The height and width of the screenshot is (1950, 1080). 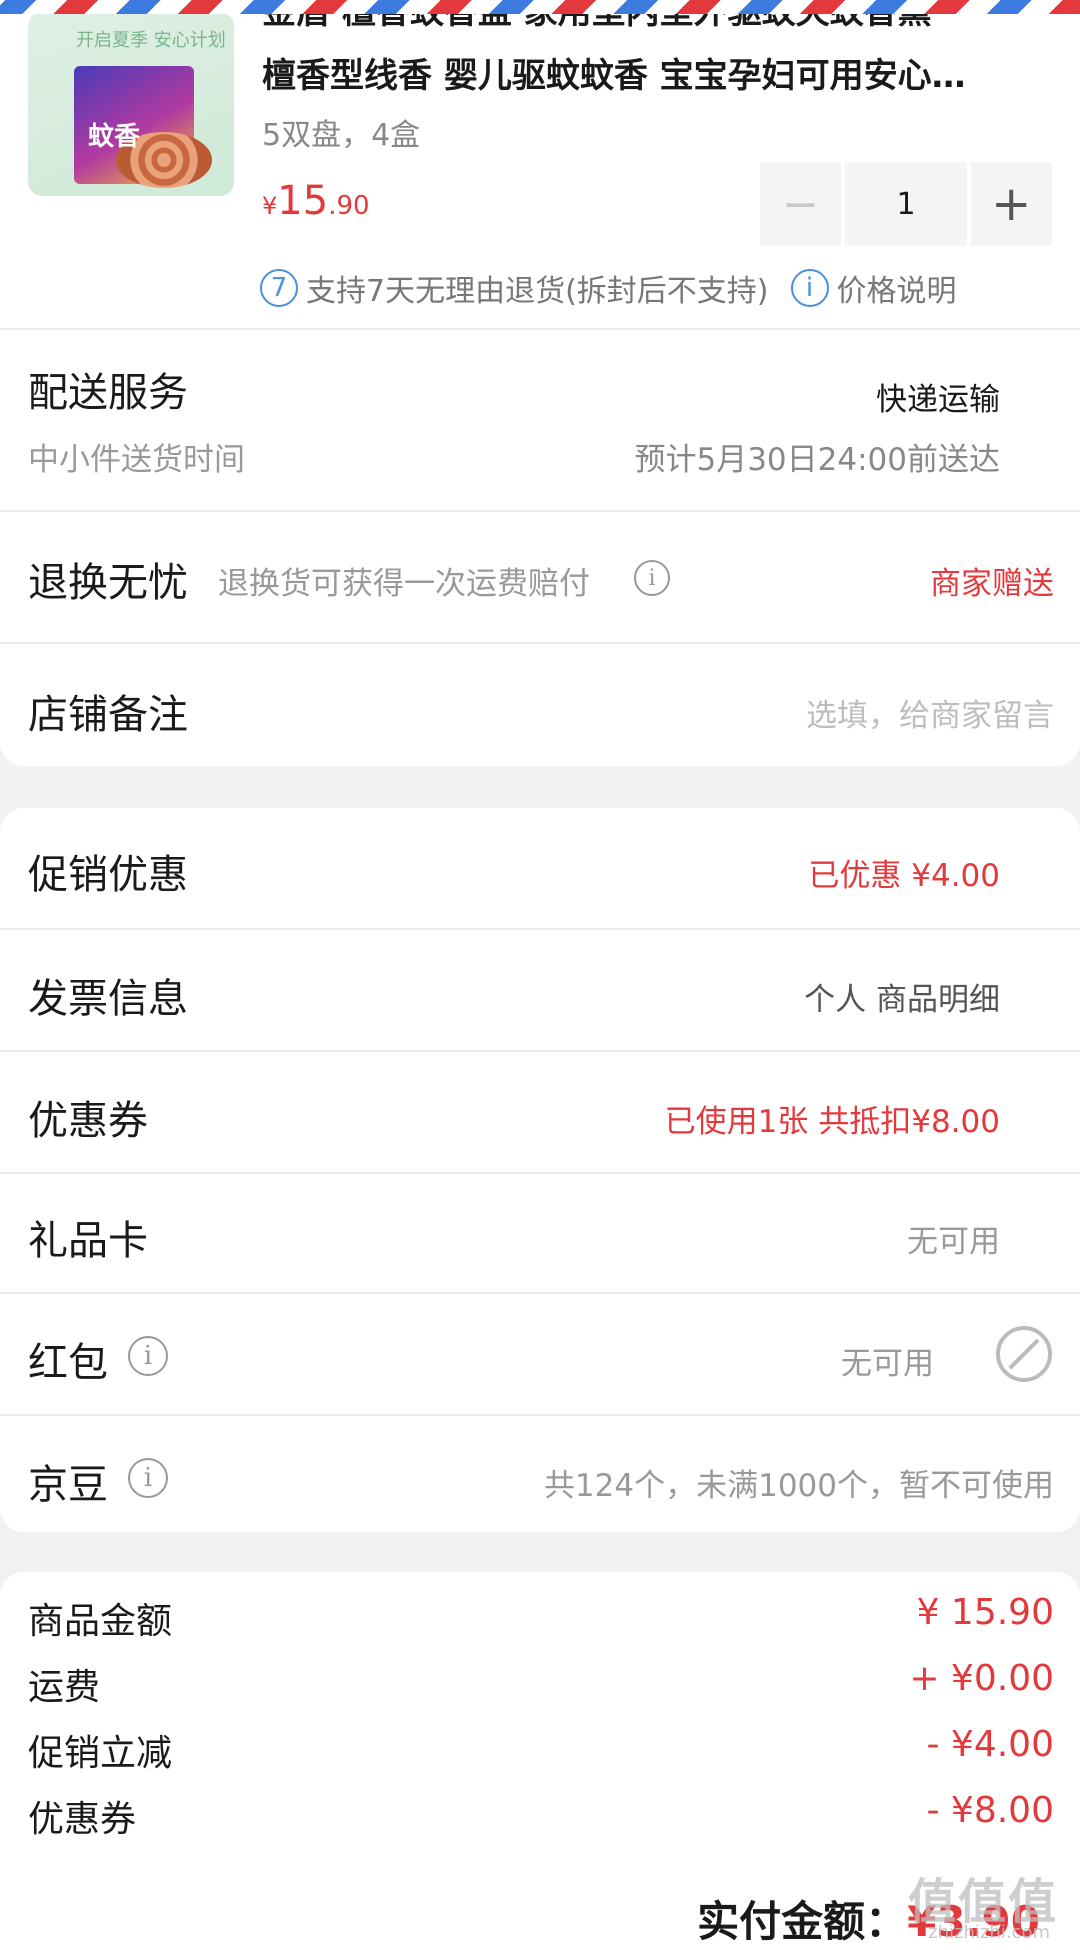 What do you see at coordinates (88, 1241) in the screenshot?
I see `giftcard-label: 礼品卡` at bounding box center [88, 1241].